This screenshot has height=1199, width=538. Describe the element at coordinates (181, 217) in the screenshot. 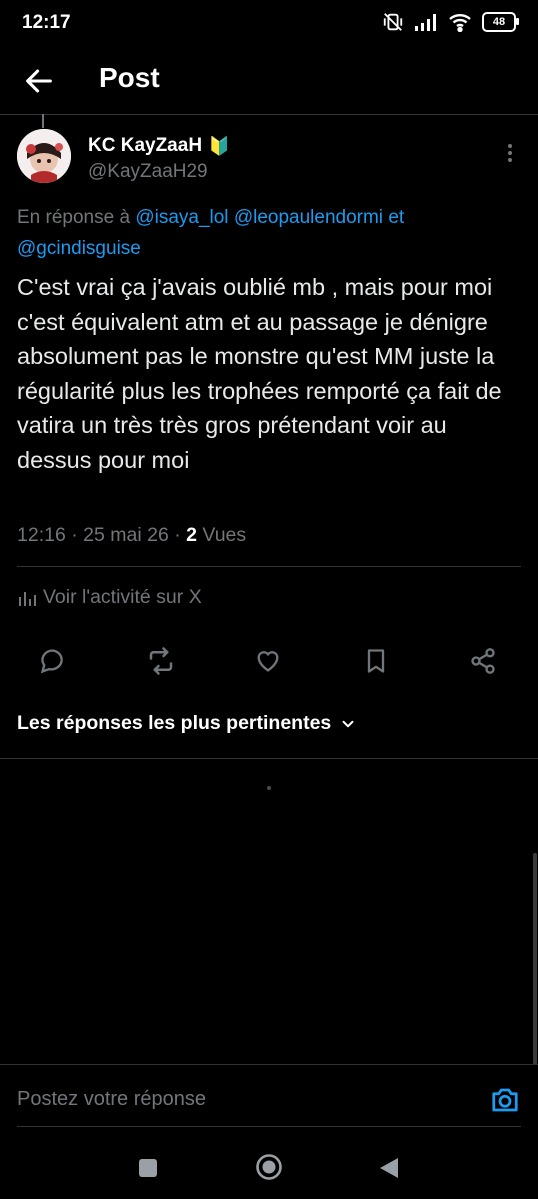

I see `mention-link: @isaya_lol` at that location.